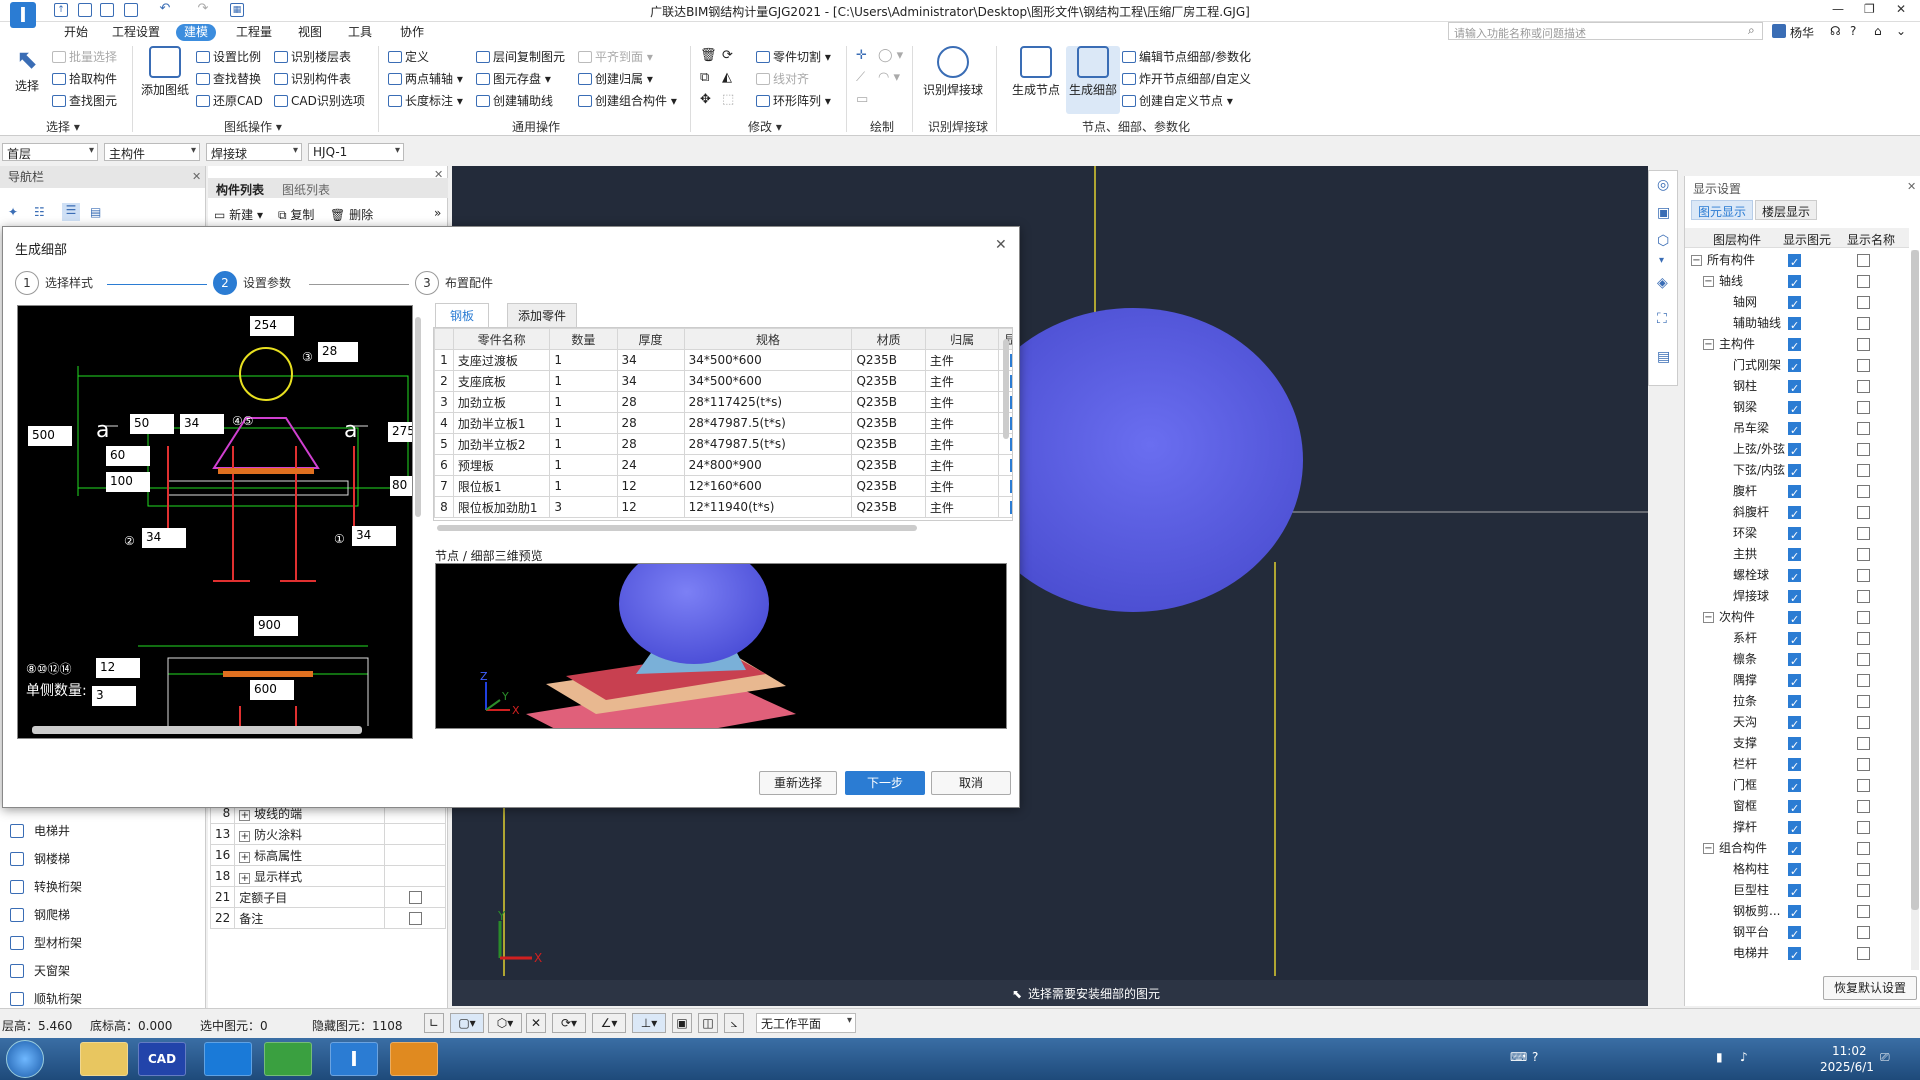 The image size is (1920, 1080). What do you see at coordinates (1797, 891) in the screenshot?
I see `display-tree-row: 巨型柱` at bounding box center [1797, 891].